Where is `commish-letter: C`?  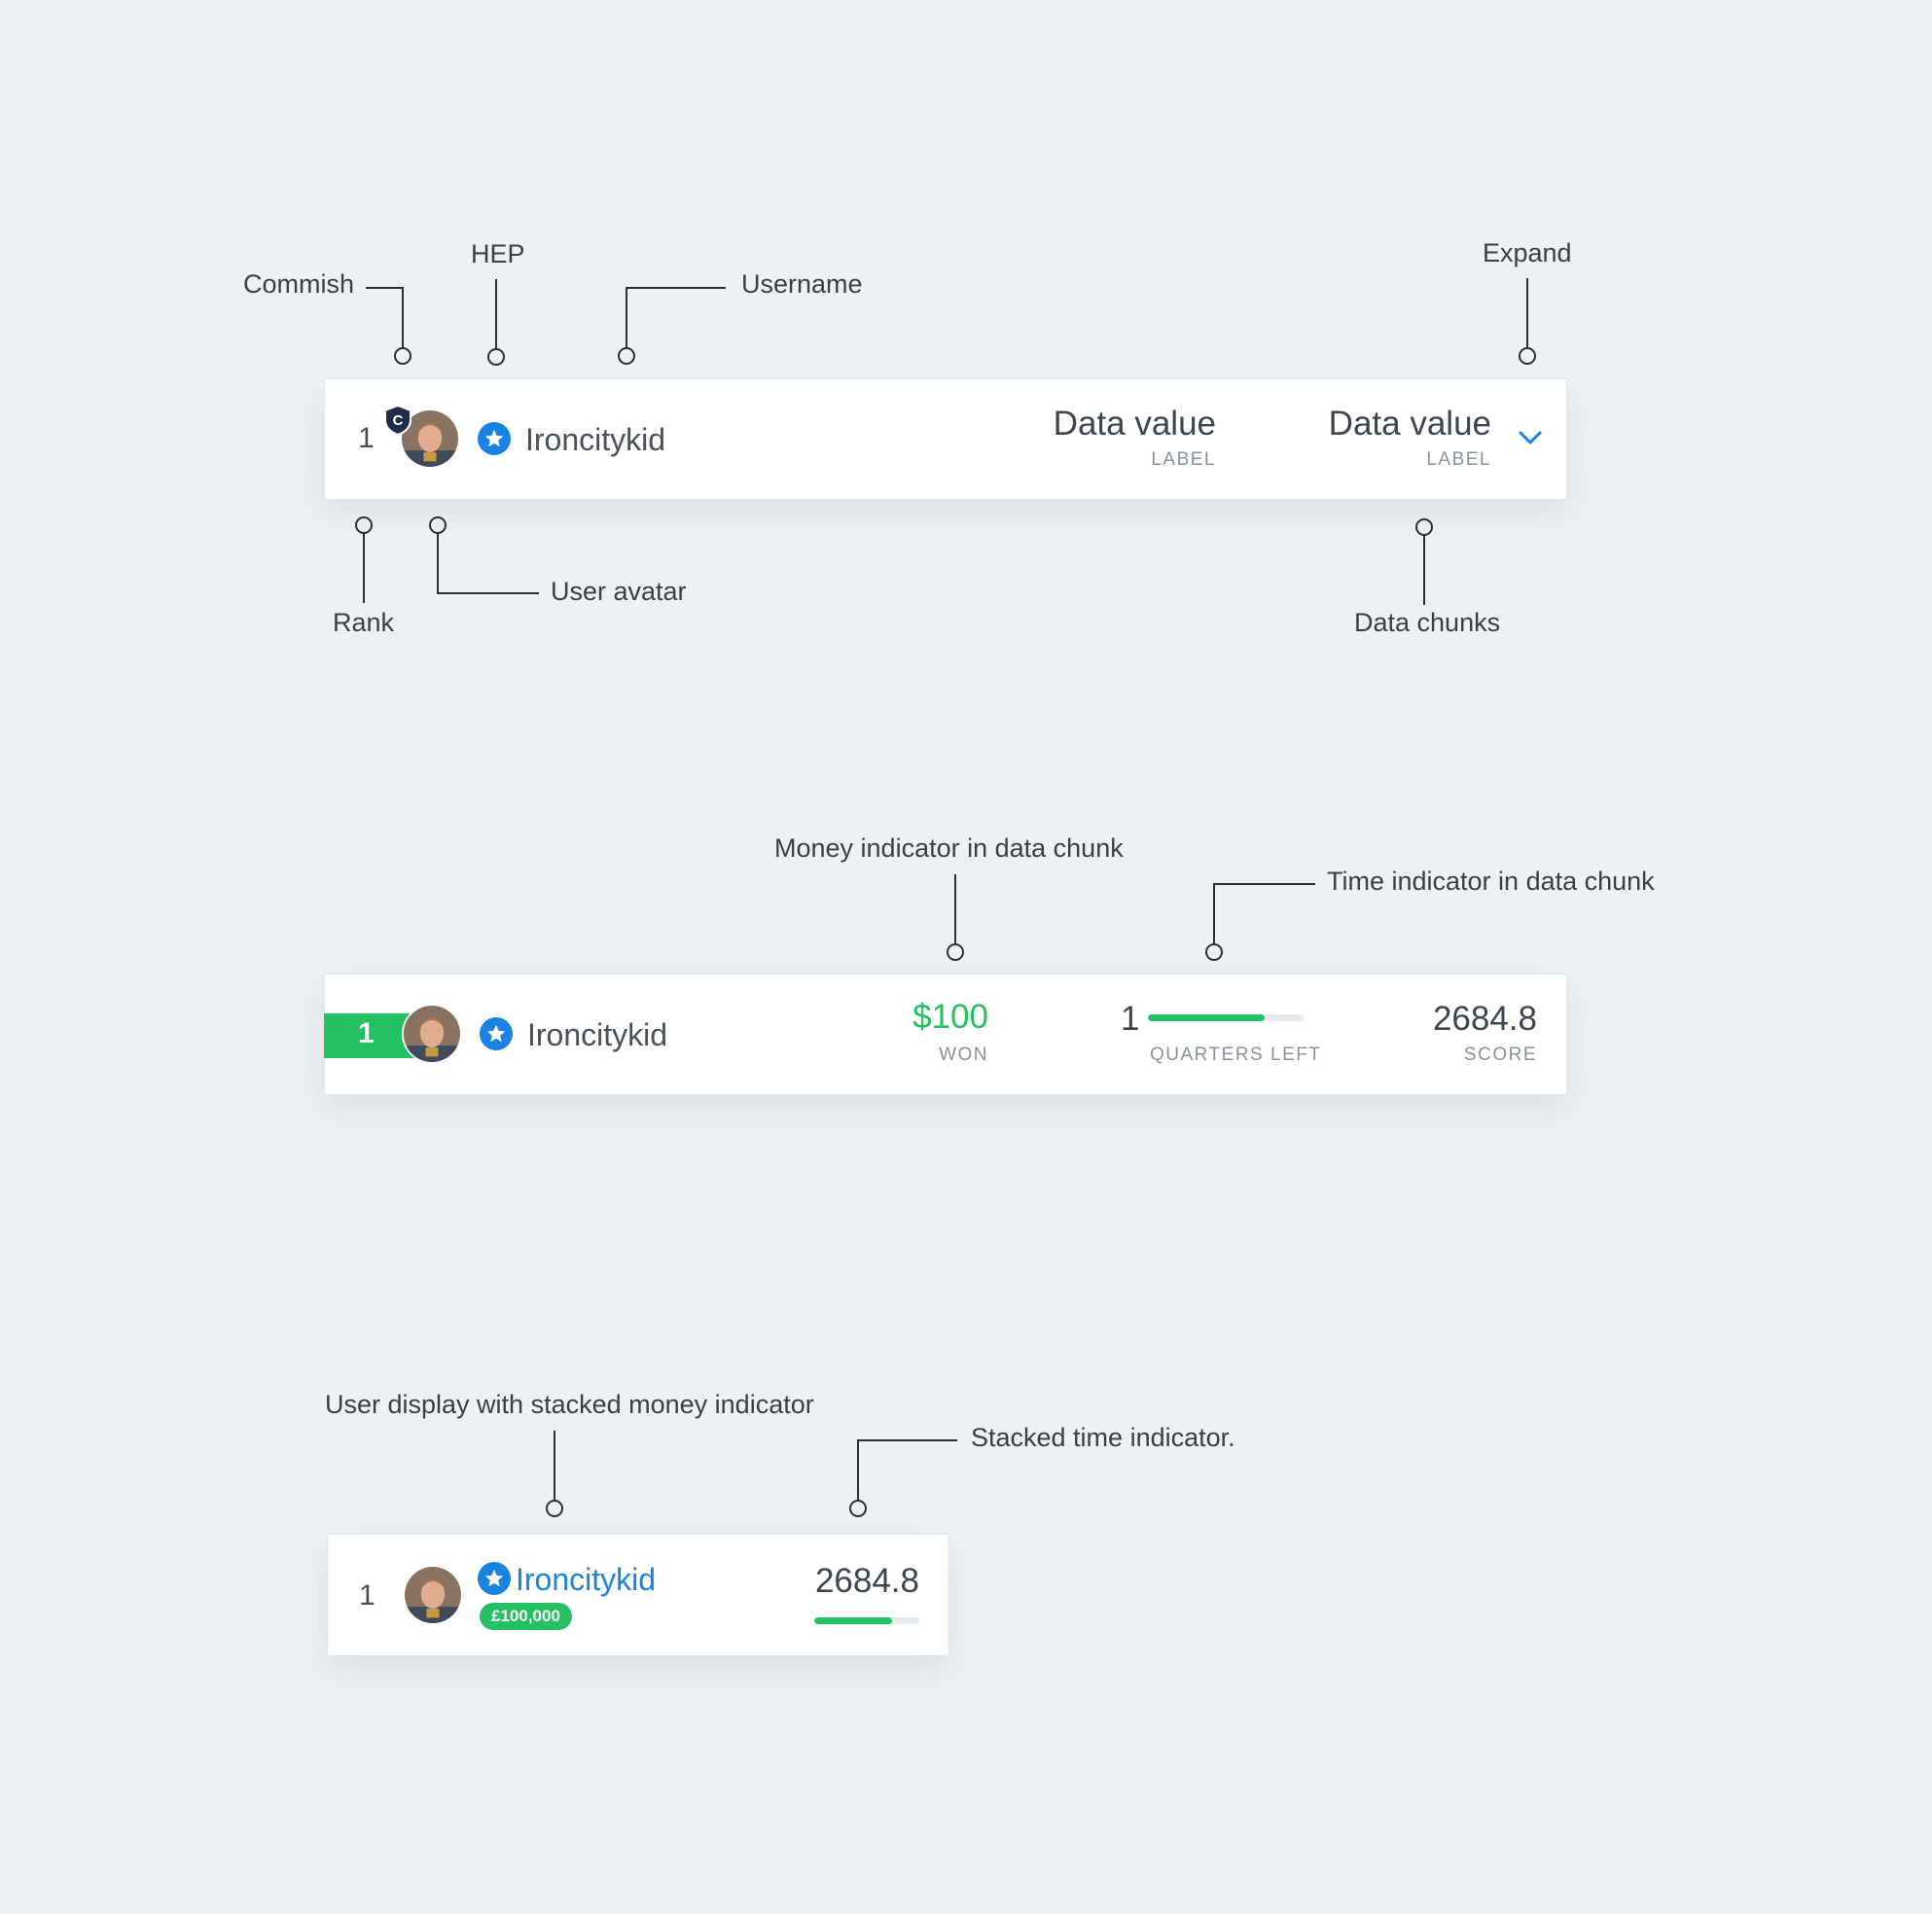 commish-letter: C is located at coordinates (398, 420).